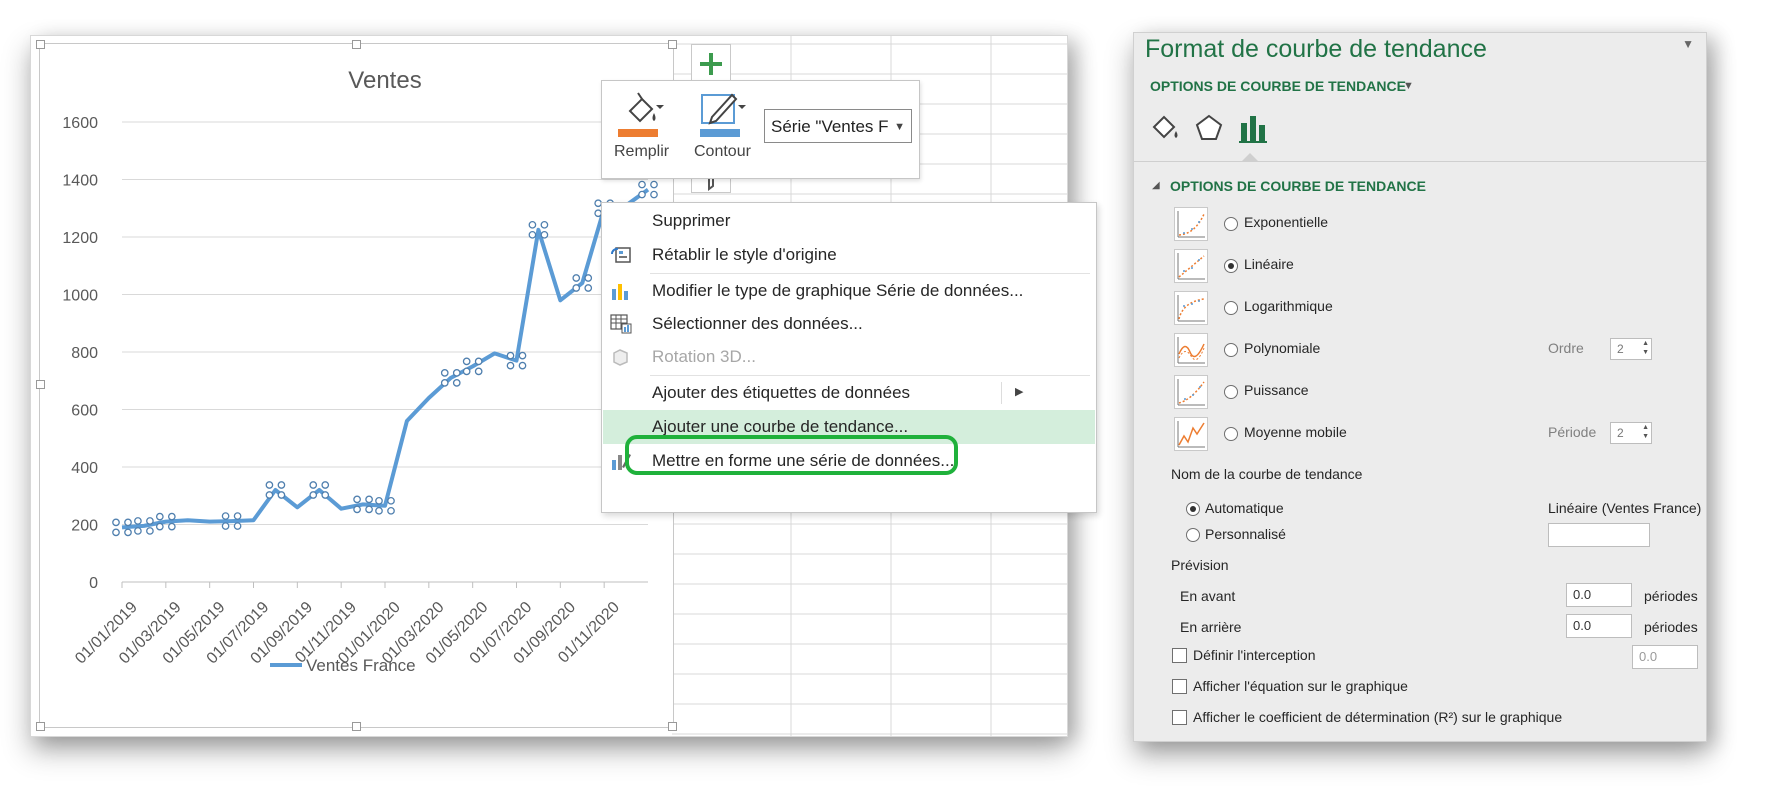 This screenshot has height=805, width=1769. Describe the element at coordinates (1209, 128) in the screenshot. I see `effects-tab` at that location.